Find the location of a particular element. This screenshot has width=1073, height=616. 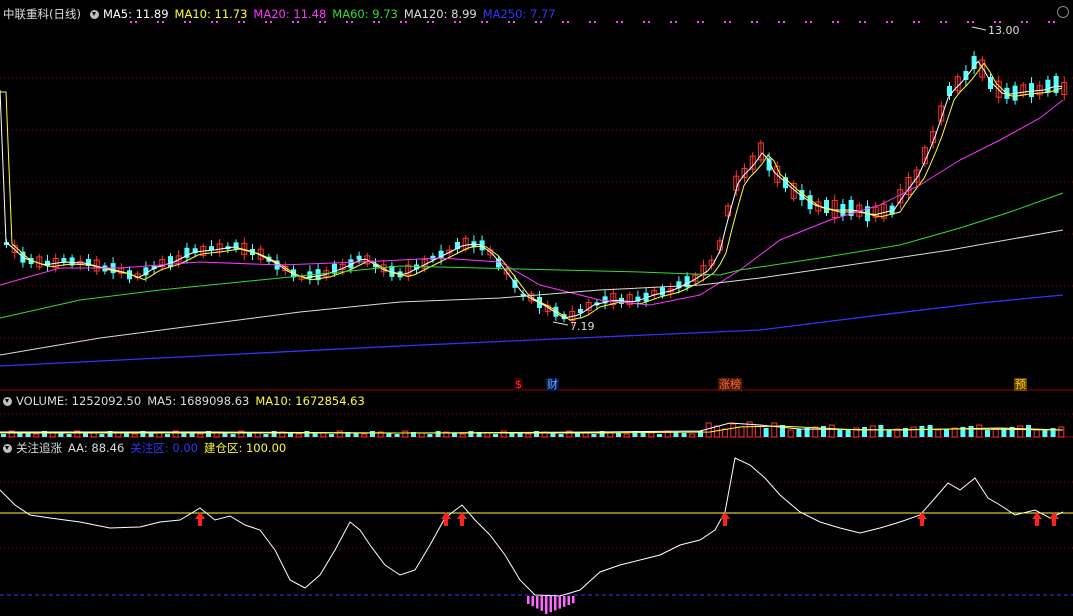

high-pointer is located at coordinates (979, 28).